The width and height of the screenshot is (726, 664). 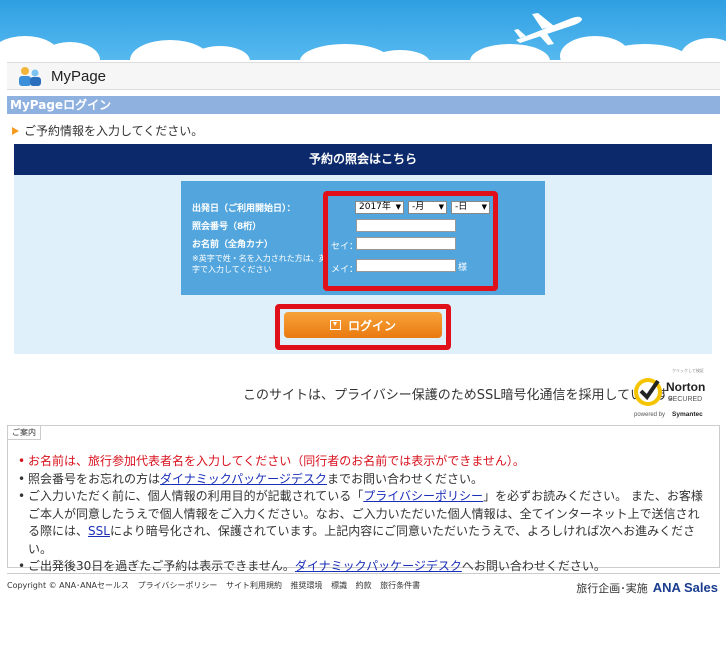 What do you see at coordinates (15, 130) in the screenshot?
I see `arrow-right-icon` at bounding box center [15, 130].